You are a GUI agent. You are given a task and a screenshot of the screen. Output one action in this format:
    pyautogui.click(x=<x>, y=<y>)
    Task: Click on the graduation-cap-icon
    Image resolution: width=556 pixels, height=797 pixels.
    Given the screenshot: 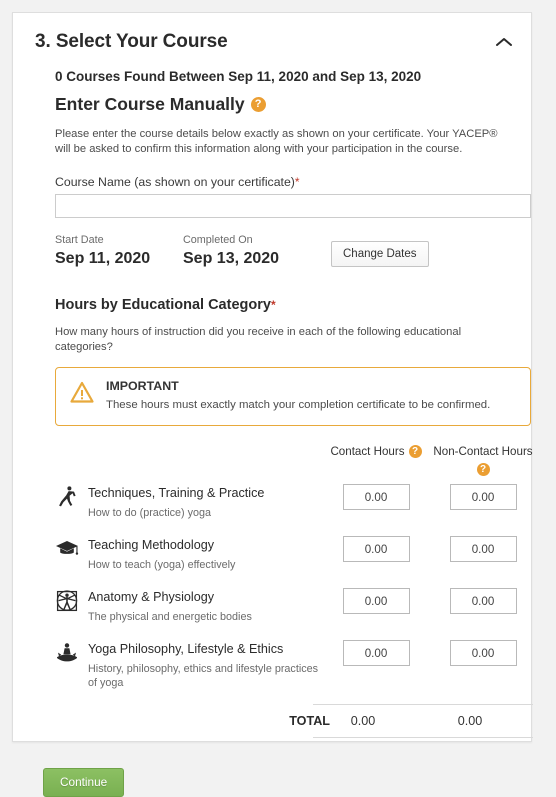 What is the action you would take?
    pyautogui.click(x=67, y=548)
    